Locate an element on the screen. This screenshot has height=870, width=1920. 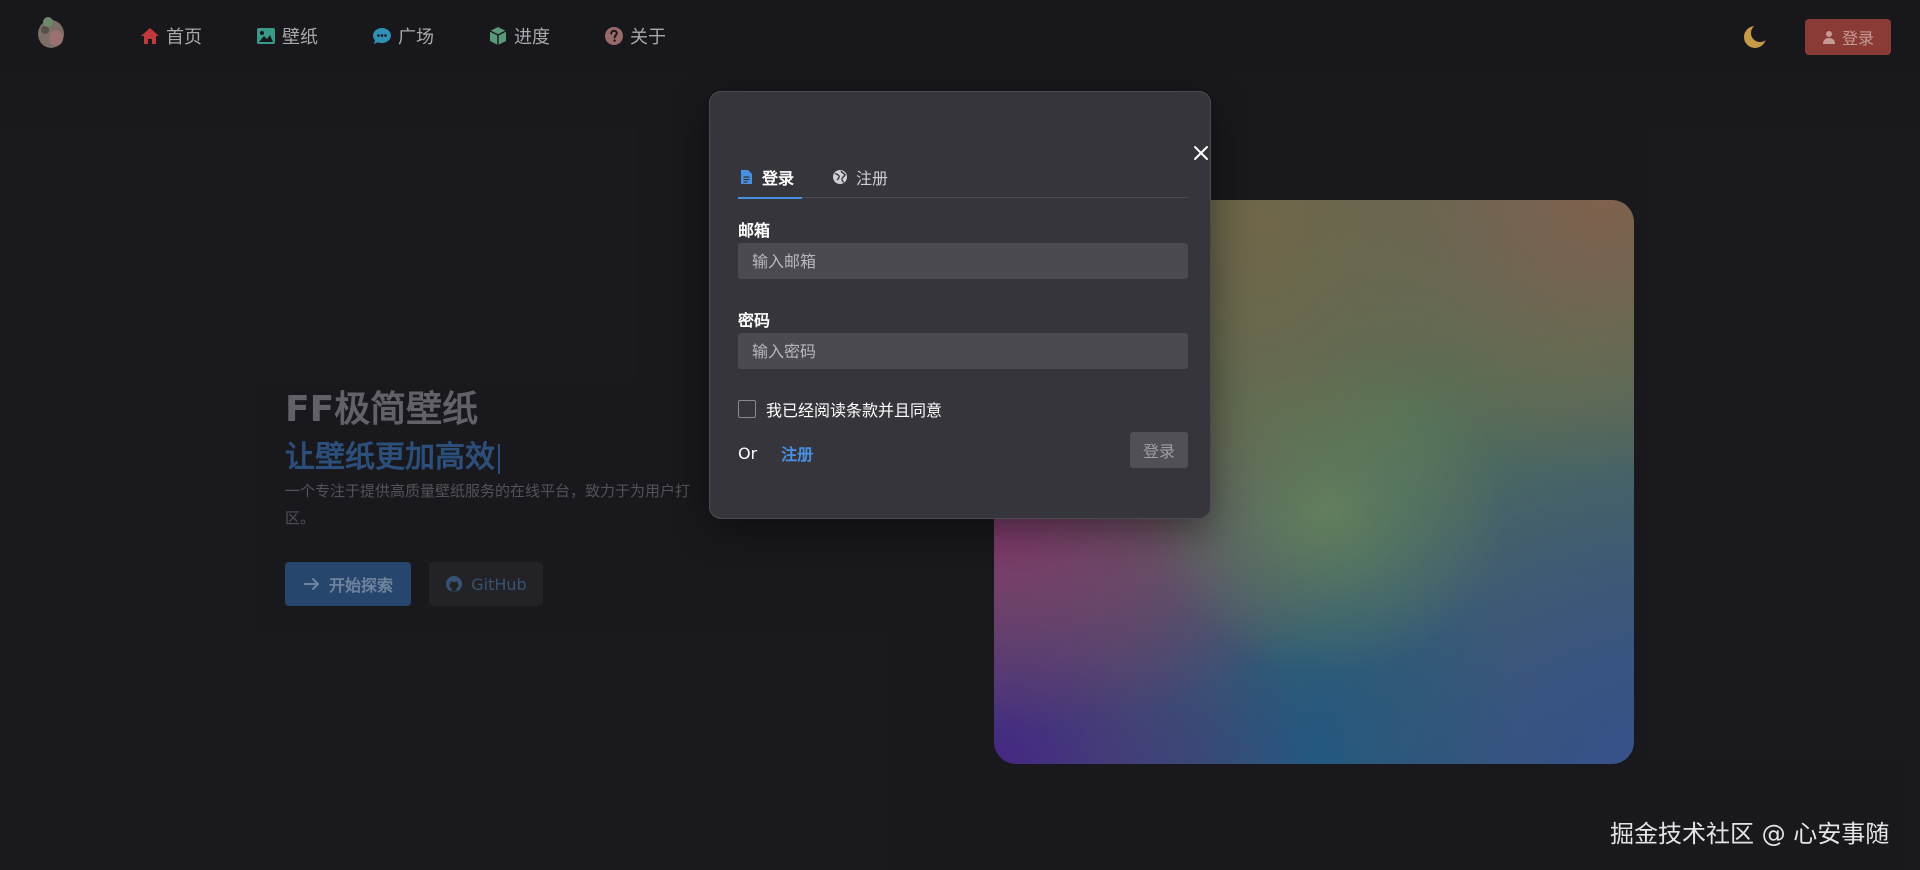
terms-agree-label: 我已经阅读条款并且同意 is located at coordinates (854, 410).